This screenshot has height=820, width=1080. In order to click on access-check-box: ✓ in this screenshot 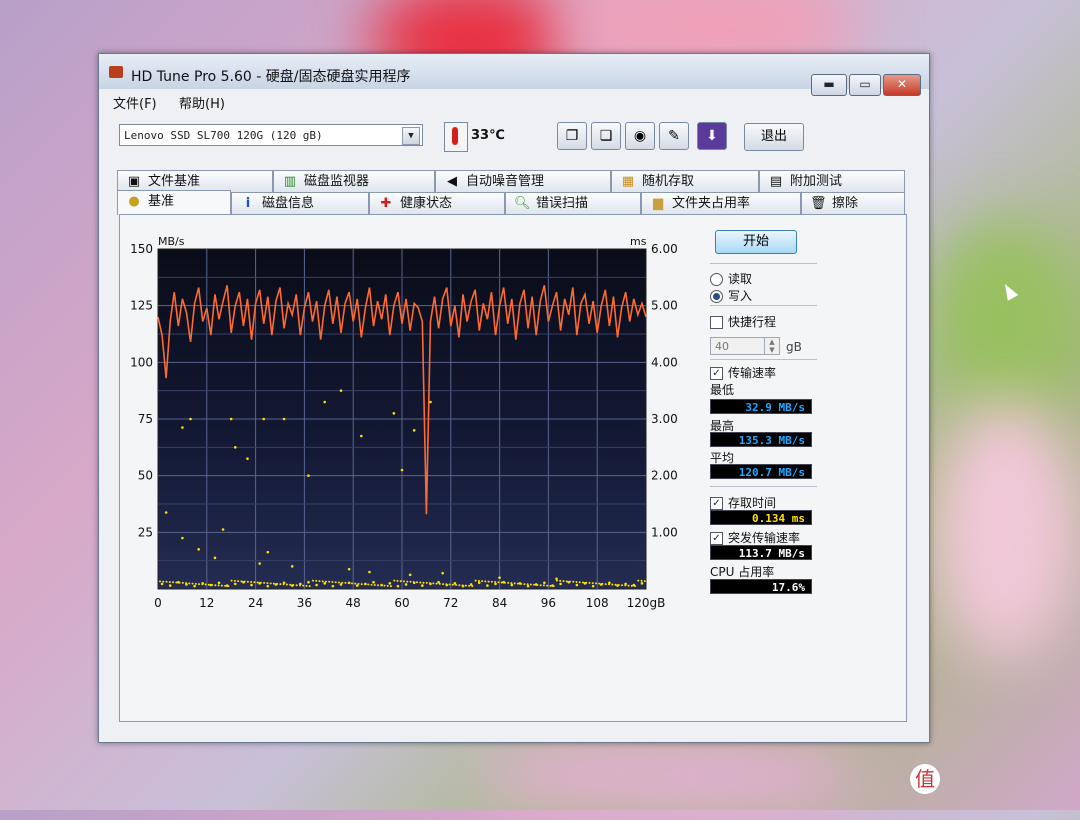, I will do `click(716, 503)`.